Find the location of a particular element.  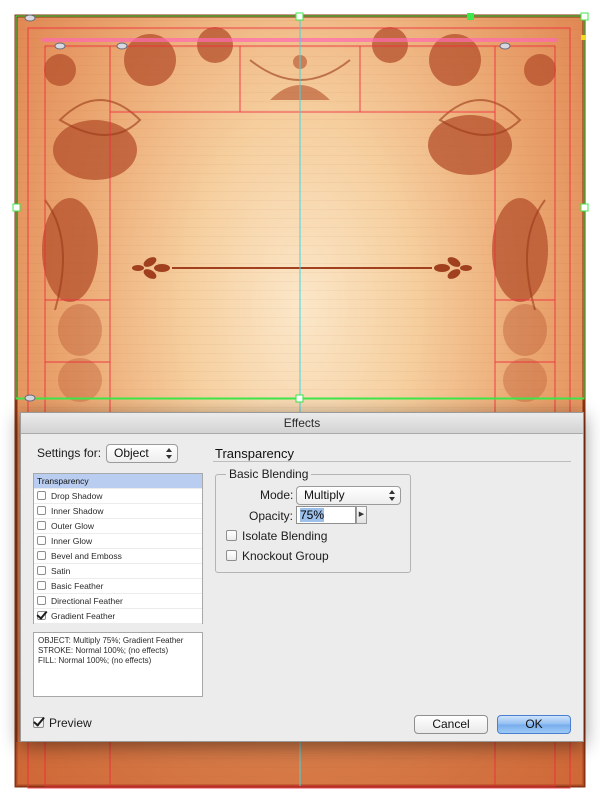

blend-mode-select: Multiply is located at coordinates (348, 495).